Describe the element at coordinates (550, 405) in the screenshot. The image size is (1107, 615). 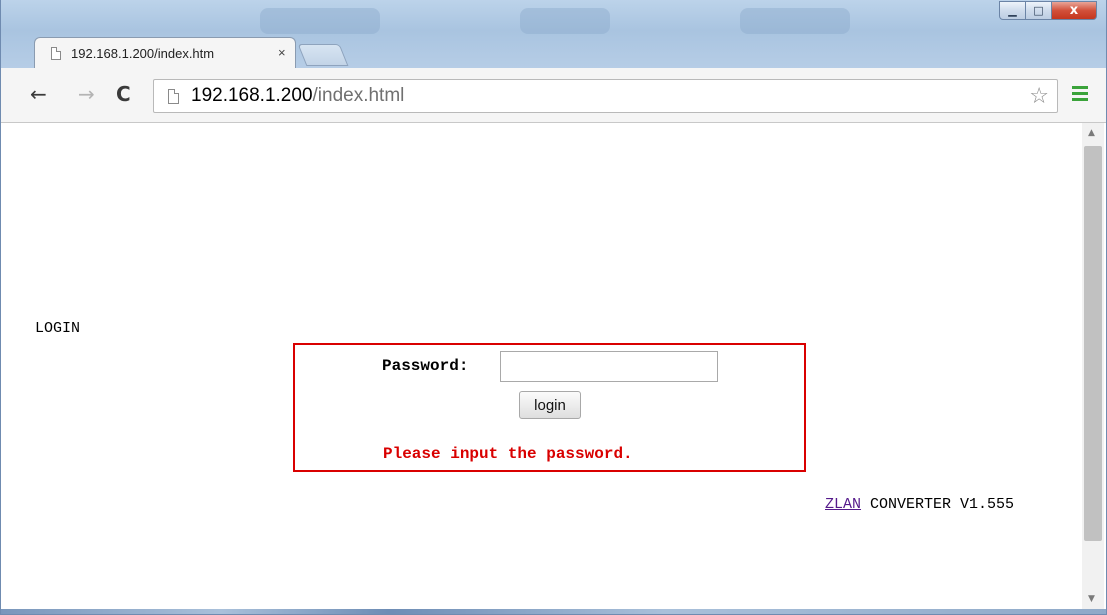
I see `login-button: login` at that location.